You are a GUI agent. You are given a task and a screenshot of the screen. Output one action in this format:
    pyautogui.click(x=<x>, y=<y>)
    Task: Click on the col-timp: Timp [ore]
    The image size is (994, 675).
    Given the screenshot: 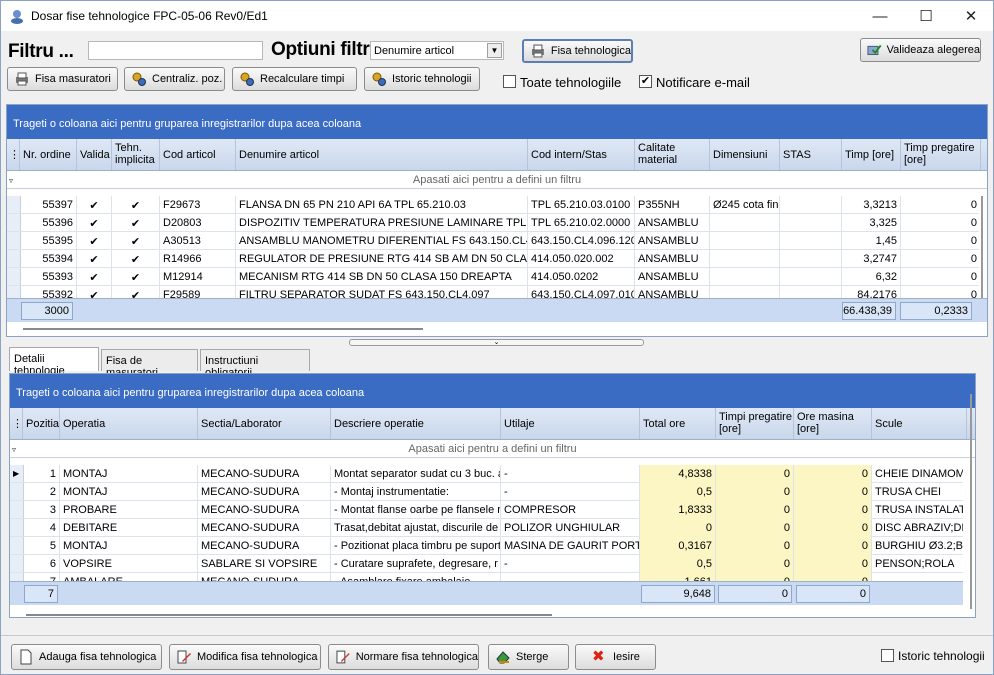 What is the action you would take?
    pyautogui.click(x=871, y=154)
    